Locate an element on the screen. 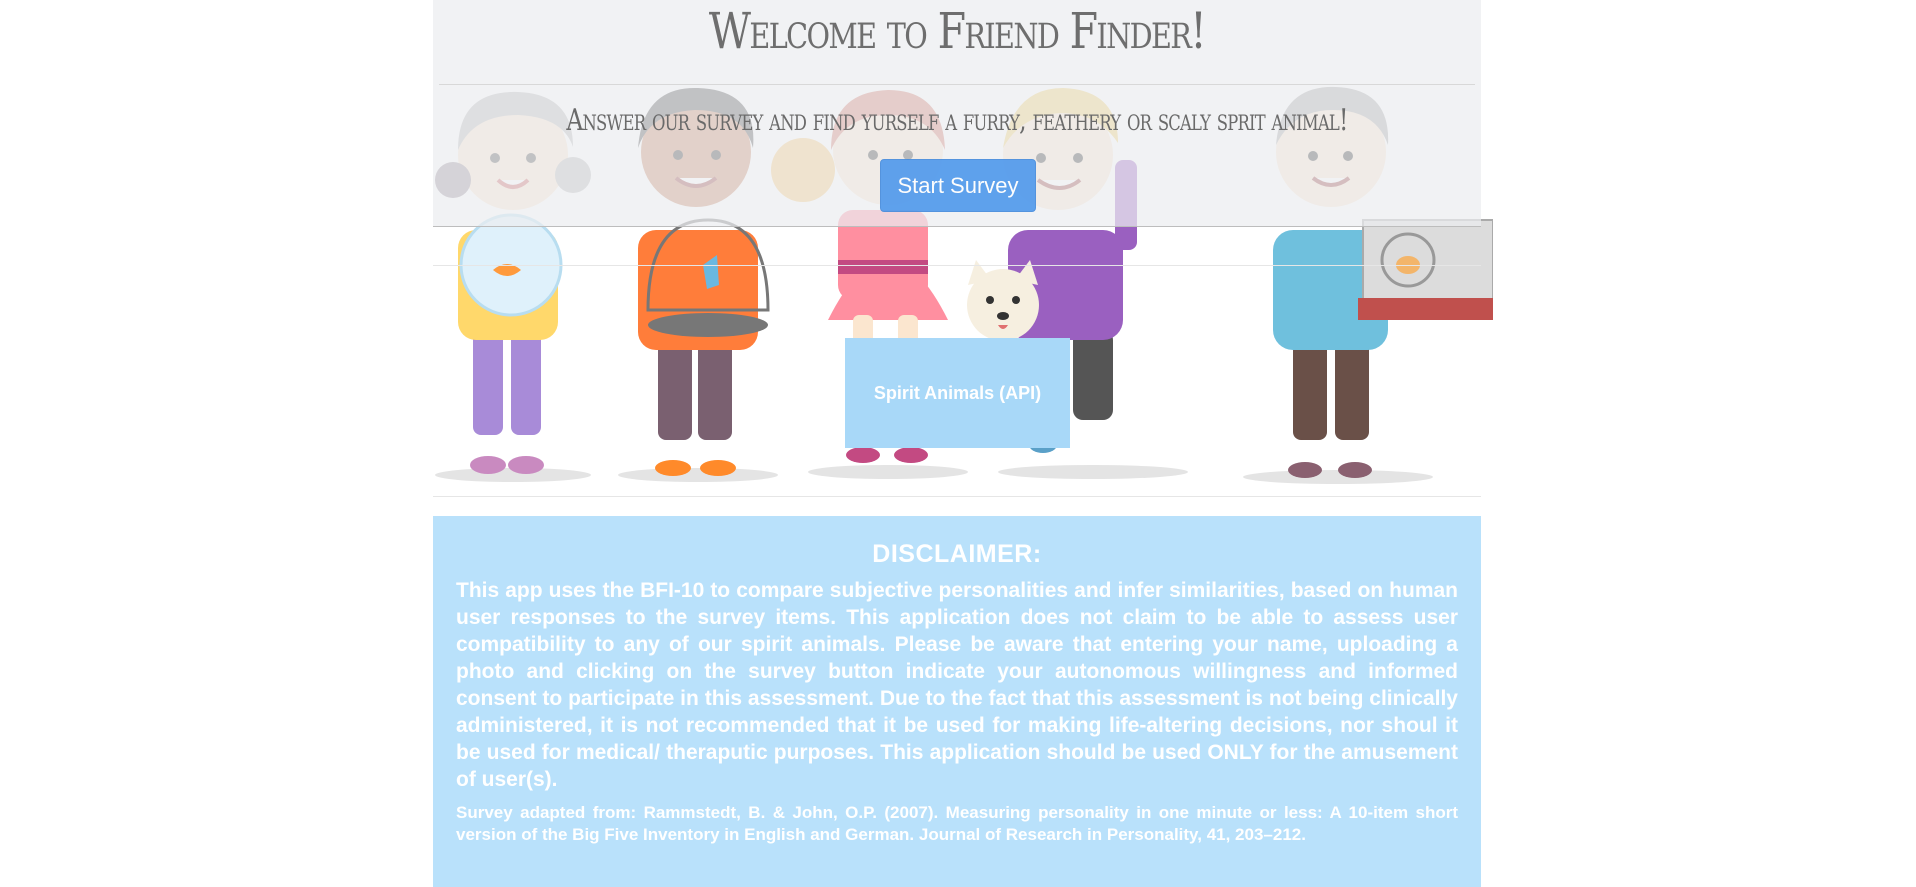  hamster-cage-icon is located at coordinates (1425, 269).